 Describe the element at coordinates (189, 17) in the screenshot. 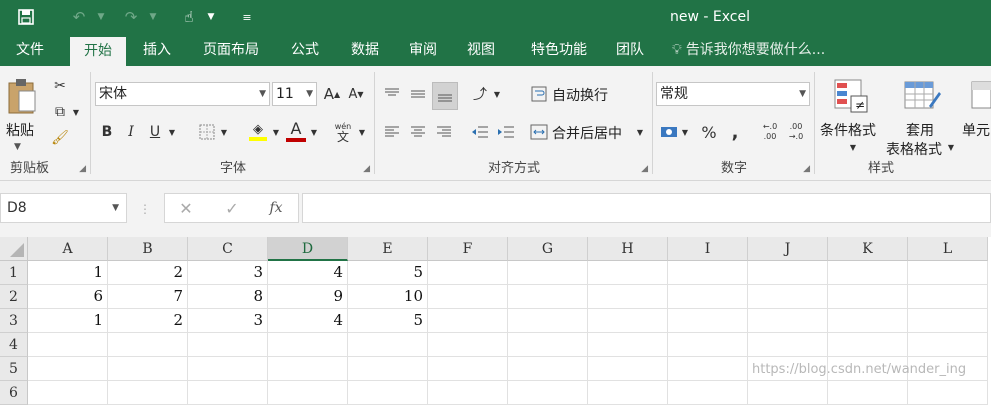

I see `touch-mode-icon: ☝` at that location.